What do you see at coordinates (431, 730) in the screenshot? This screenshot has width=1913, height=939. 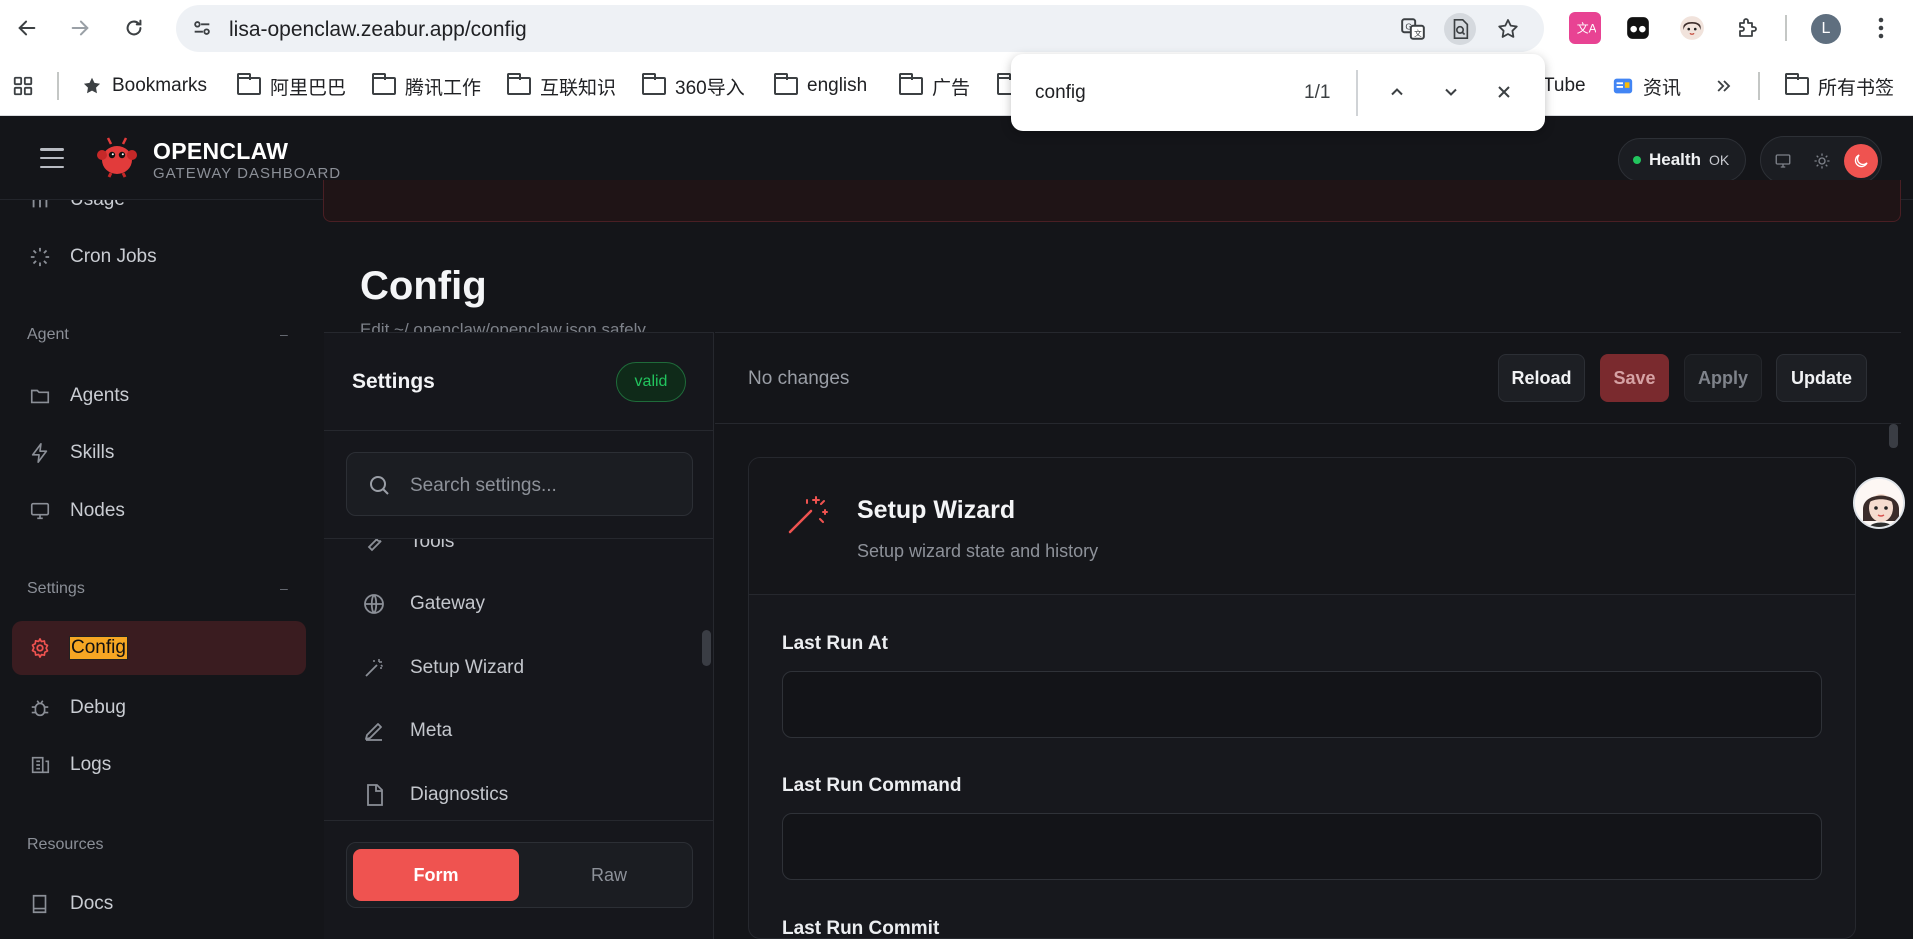 I see `section-item-label: Meta` at bounding box center [431, 730].